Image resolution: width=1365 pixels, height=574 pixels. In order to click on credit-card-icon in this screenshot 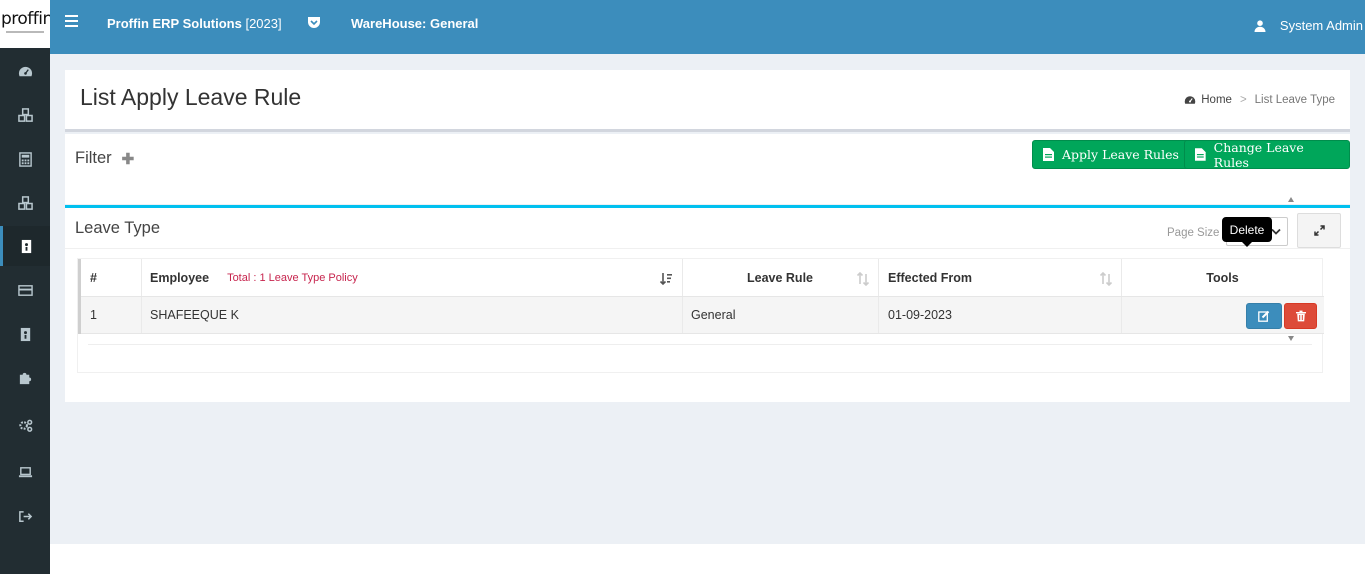, I will do `click(25, 290)`.